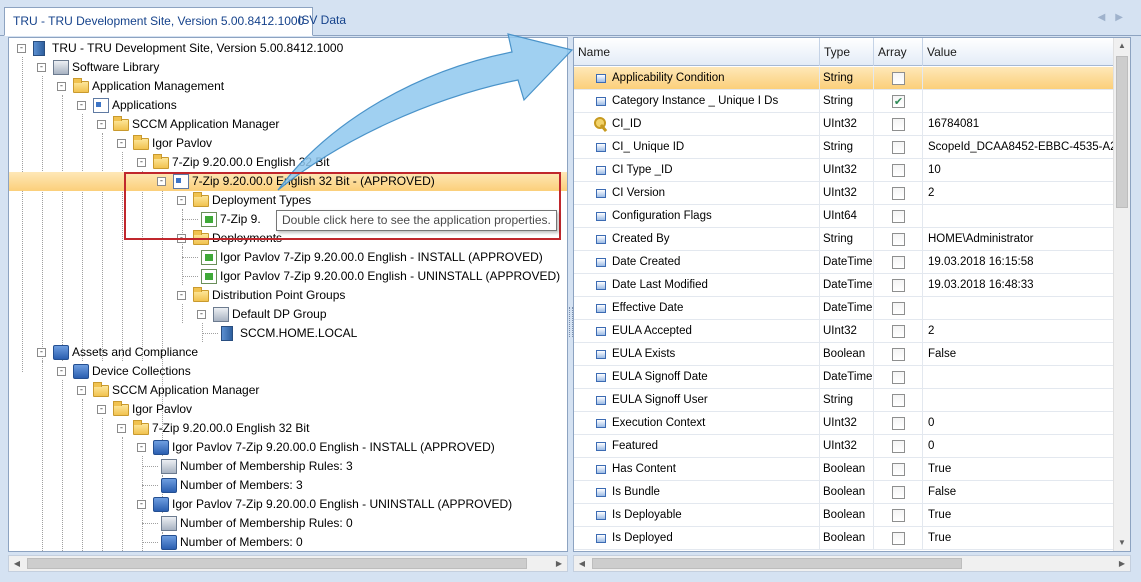  What do you see at coordinates (1124, 17) in the screenshot?
I see `tab-scroll-right-icon: ▶` at bounding box center [1124, 17].